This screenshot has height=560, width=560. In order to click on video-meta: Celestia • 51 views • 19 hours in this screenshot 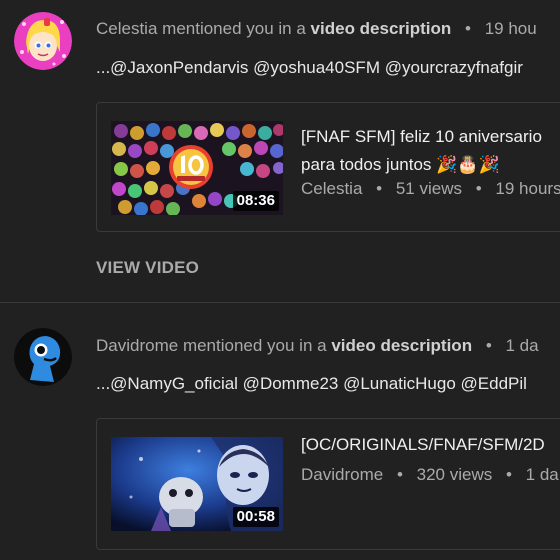, I will do `click(430, 189)`.